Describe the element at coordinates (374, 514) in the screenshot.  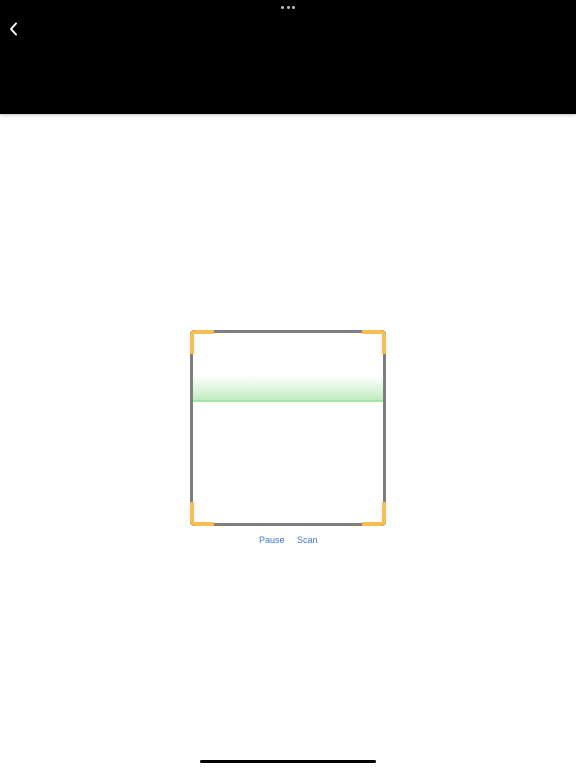
I see `viewfinder-corner-bottom-right` at that location.